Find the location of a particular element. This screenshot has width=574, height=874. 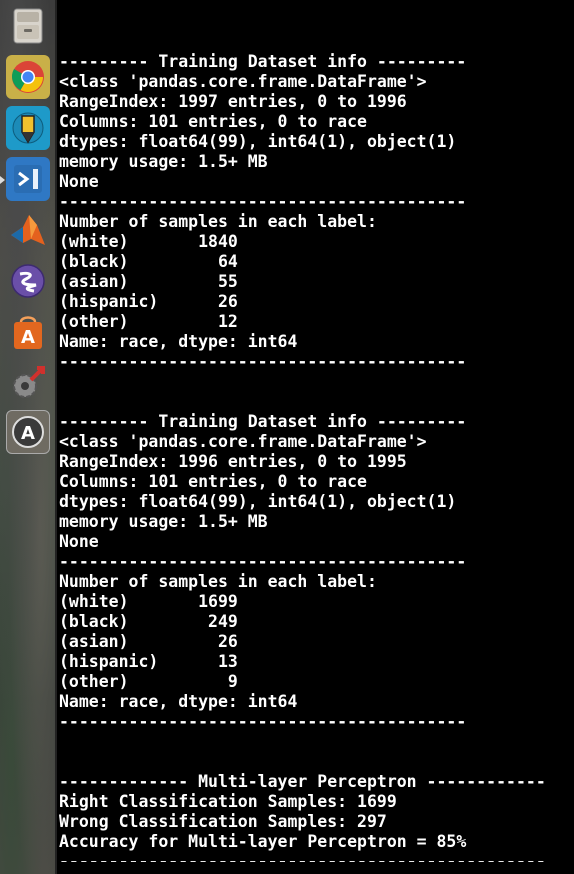

chrome-icon is located at coordinates (28, 77).